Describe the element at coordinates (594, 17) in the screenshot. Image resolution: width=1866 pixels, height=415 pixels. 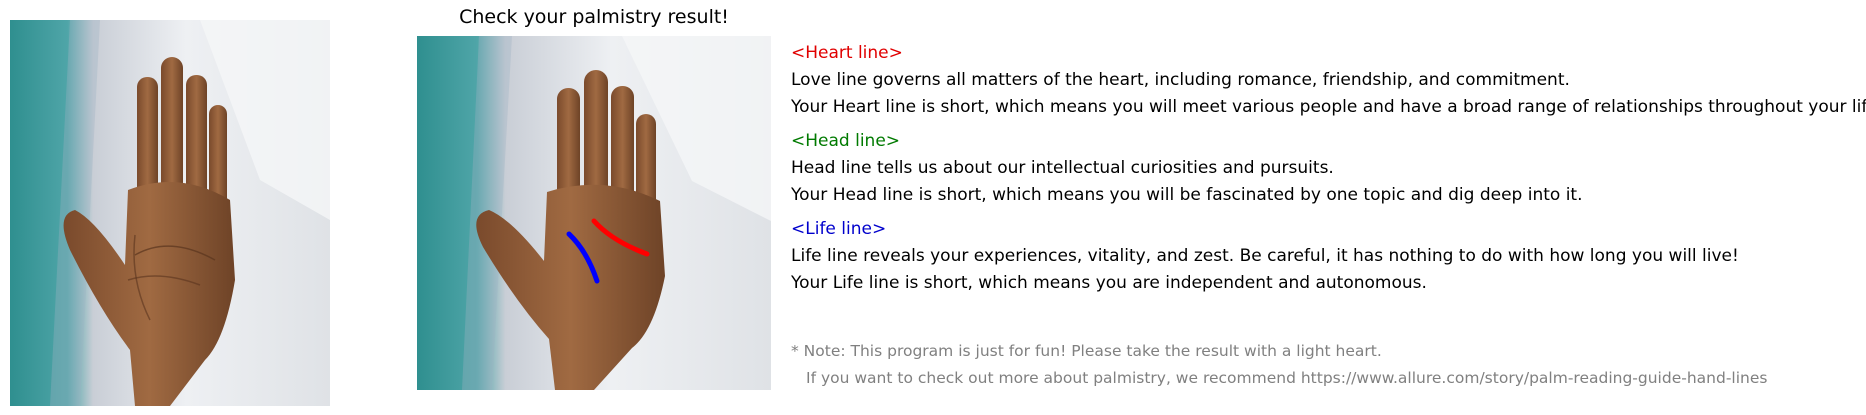
I see `result-title: Check your palmistry result!` at that location.